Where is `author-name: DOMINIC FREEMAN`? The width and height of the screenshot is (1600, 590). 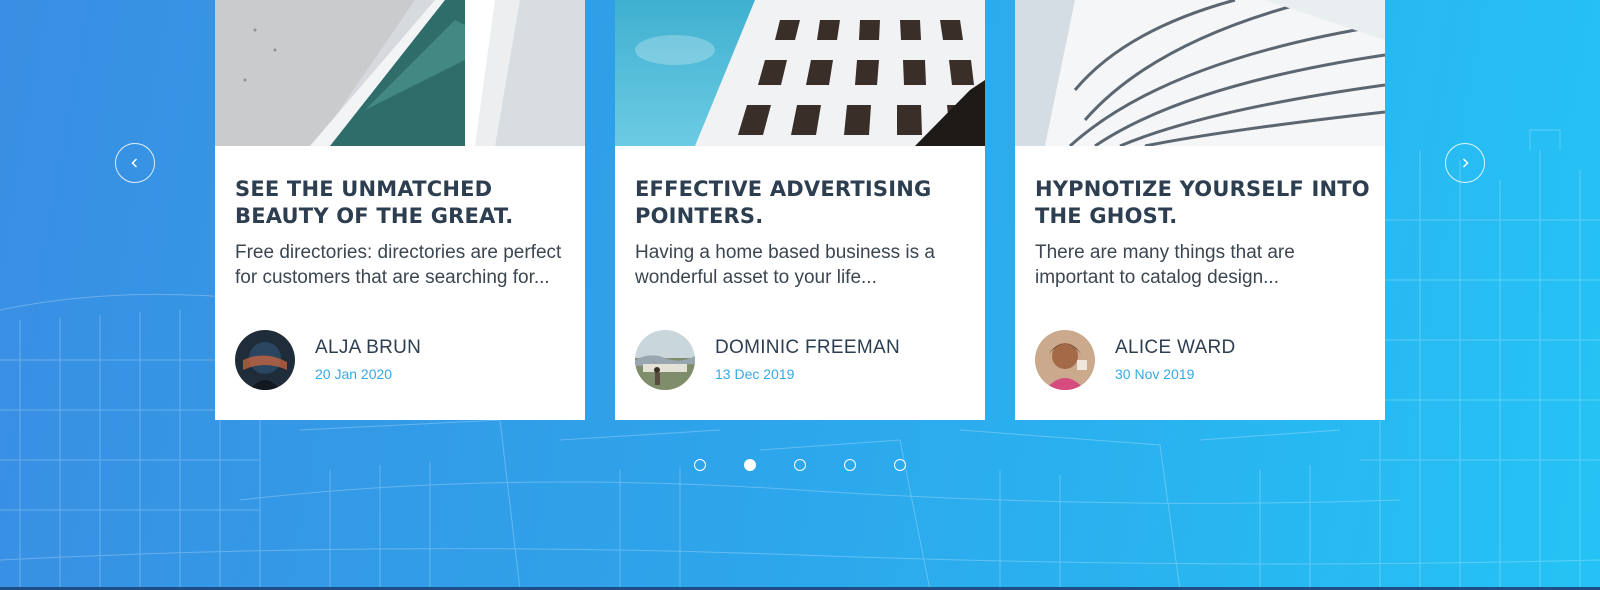 author-name: DOMINIC FREEMAN is located at coordinates (807, 347).